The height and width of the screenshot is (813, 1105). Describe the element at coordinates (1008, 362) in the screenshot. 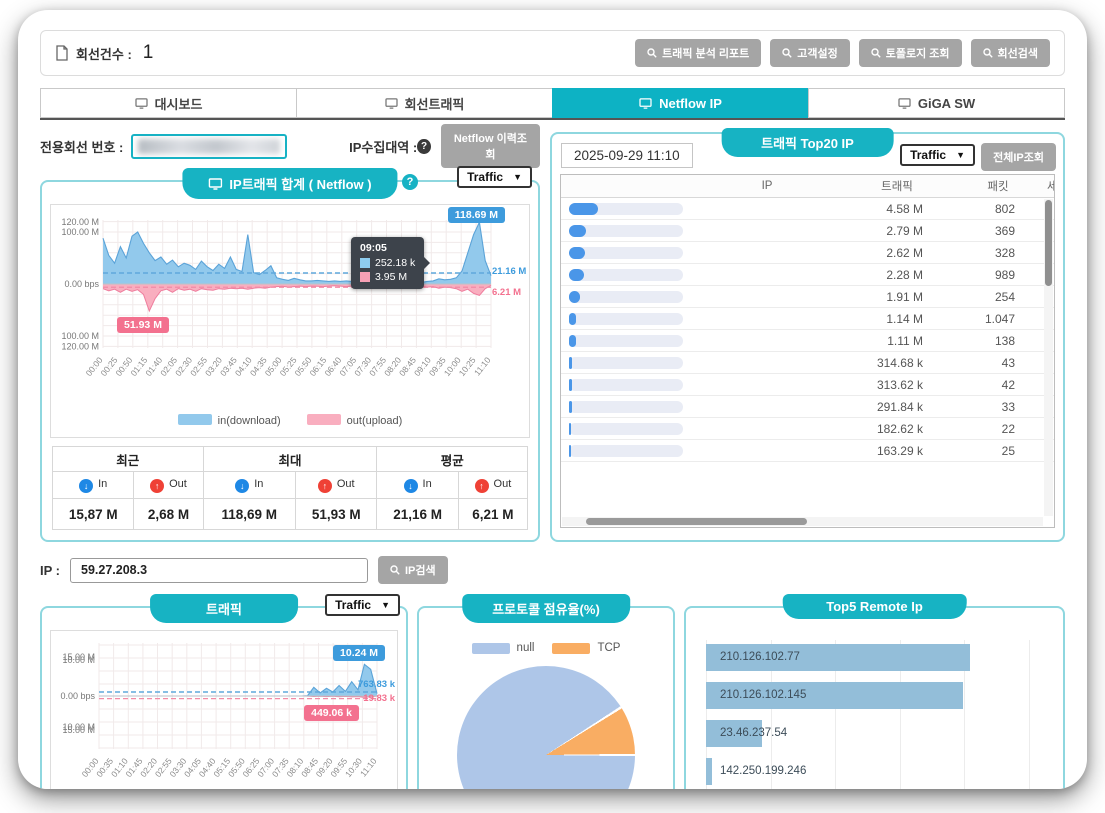

I see `packet-value: 43` at that location.